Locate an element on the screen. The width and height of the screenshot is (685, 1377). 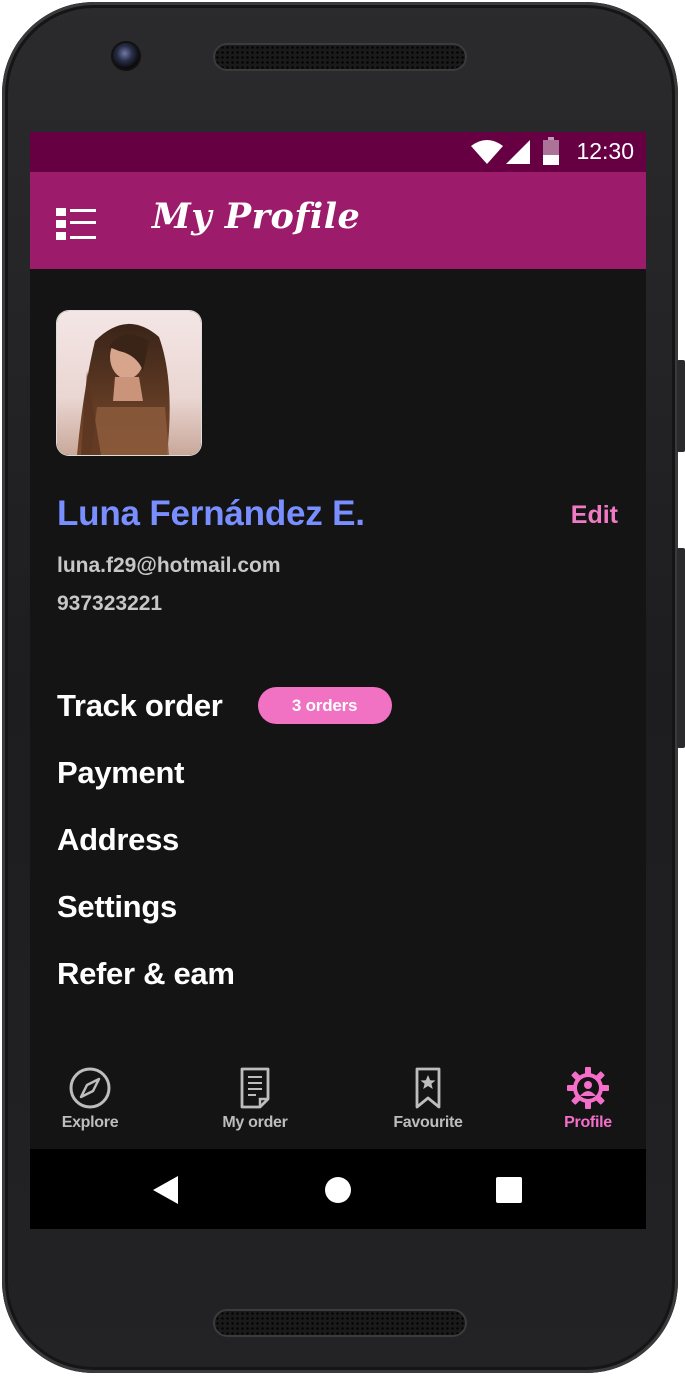
back-icon is located at coordinates (166, 1190).